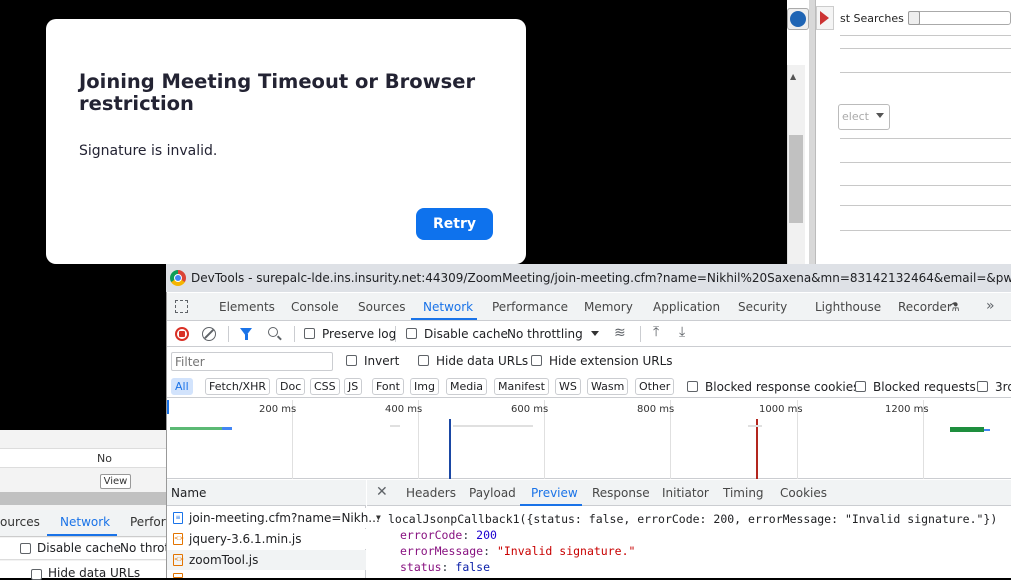 Image resolution: width=1011 pixels, height=580 pixels. What do you see at coordinates (682, 332) in the screenshot?
I see `download-icon: ⤓` at bounding box center [682, 332].